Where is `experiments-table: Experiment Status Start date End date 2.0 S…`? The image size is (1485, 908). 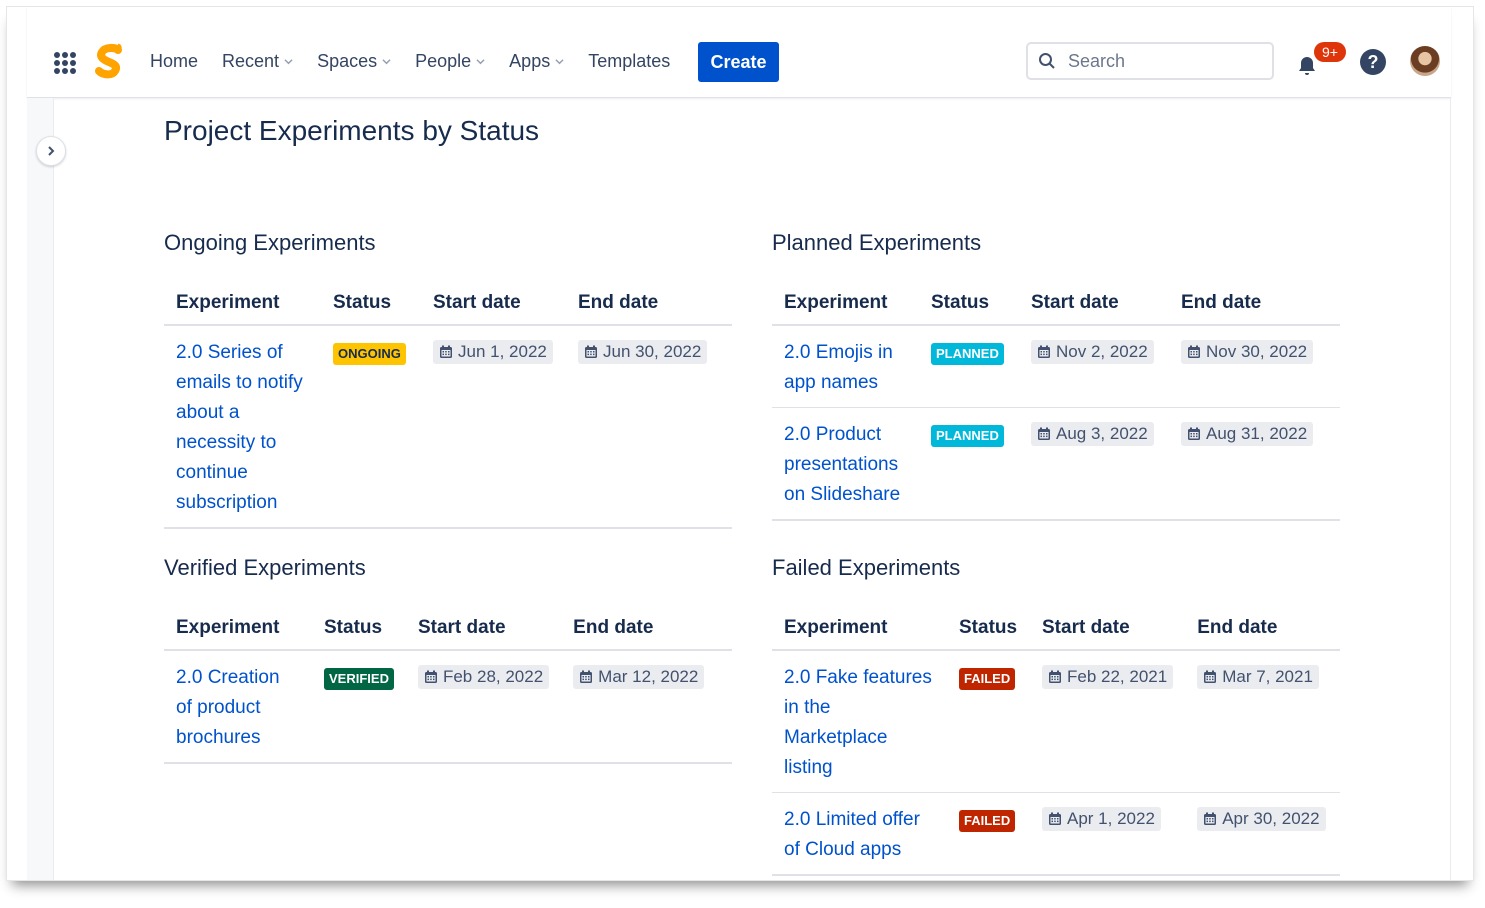 experiments-table: Experiment Status Start date End date 2.0 S… is located at coordinates (448, 407).